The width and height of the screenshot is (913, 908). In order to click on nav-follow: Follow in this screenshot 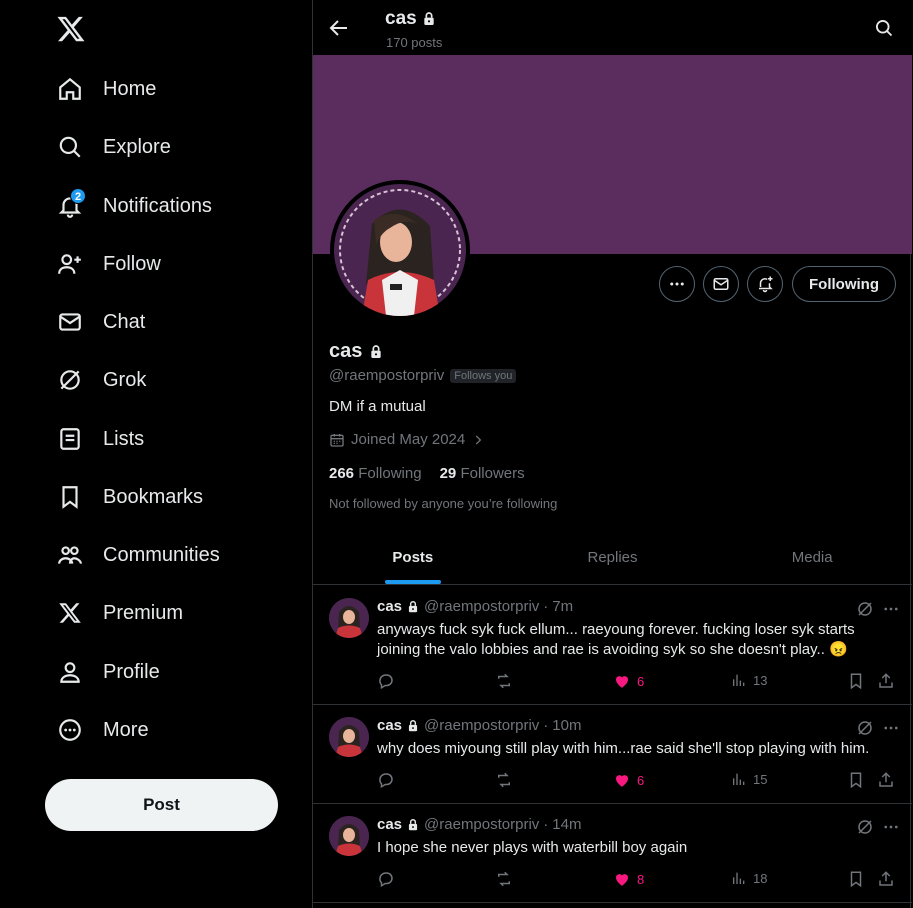, I will do `click(105, 264)`.